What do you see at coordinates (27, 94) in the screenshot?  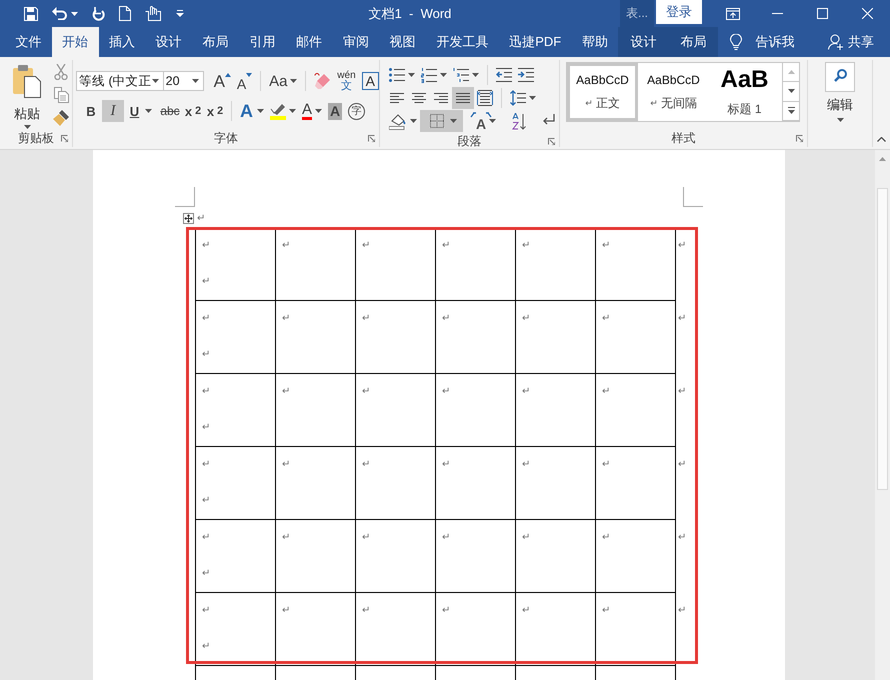 I see `paste-button: 粘贴` at bounding box center [27, 94].